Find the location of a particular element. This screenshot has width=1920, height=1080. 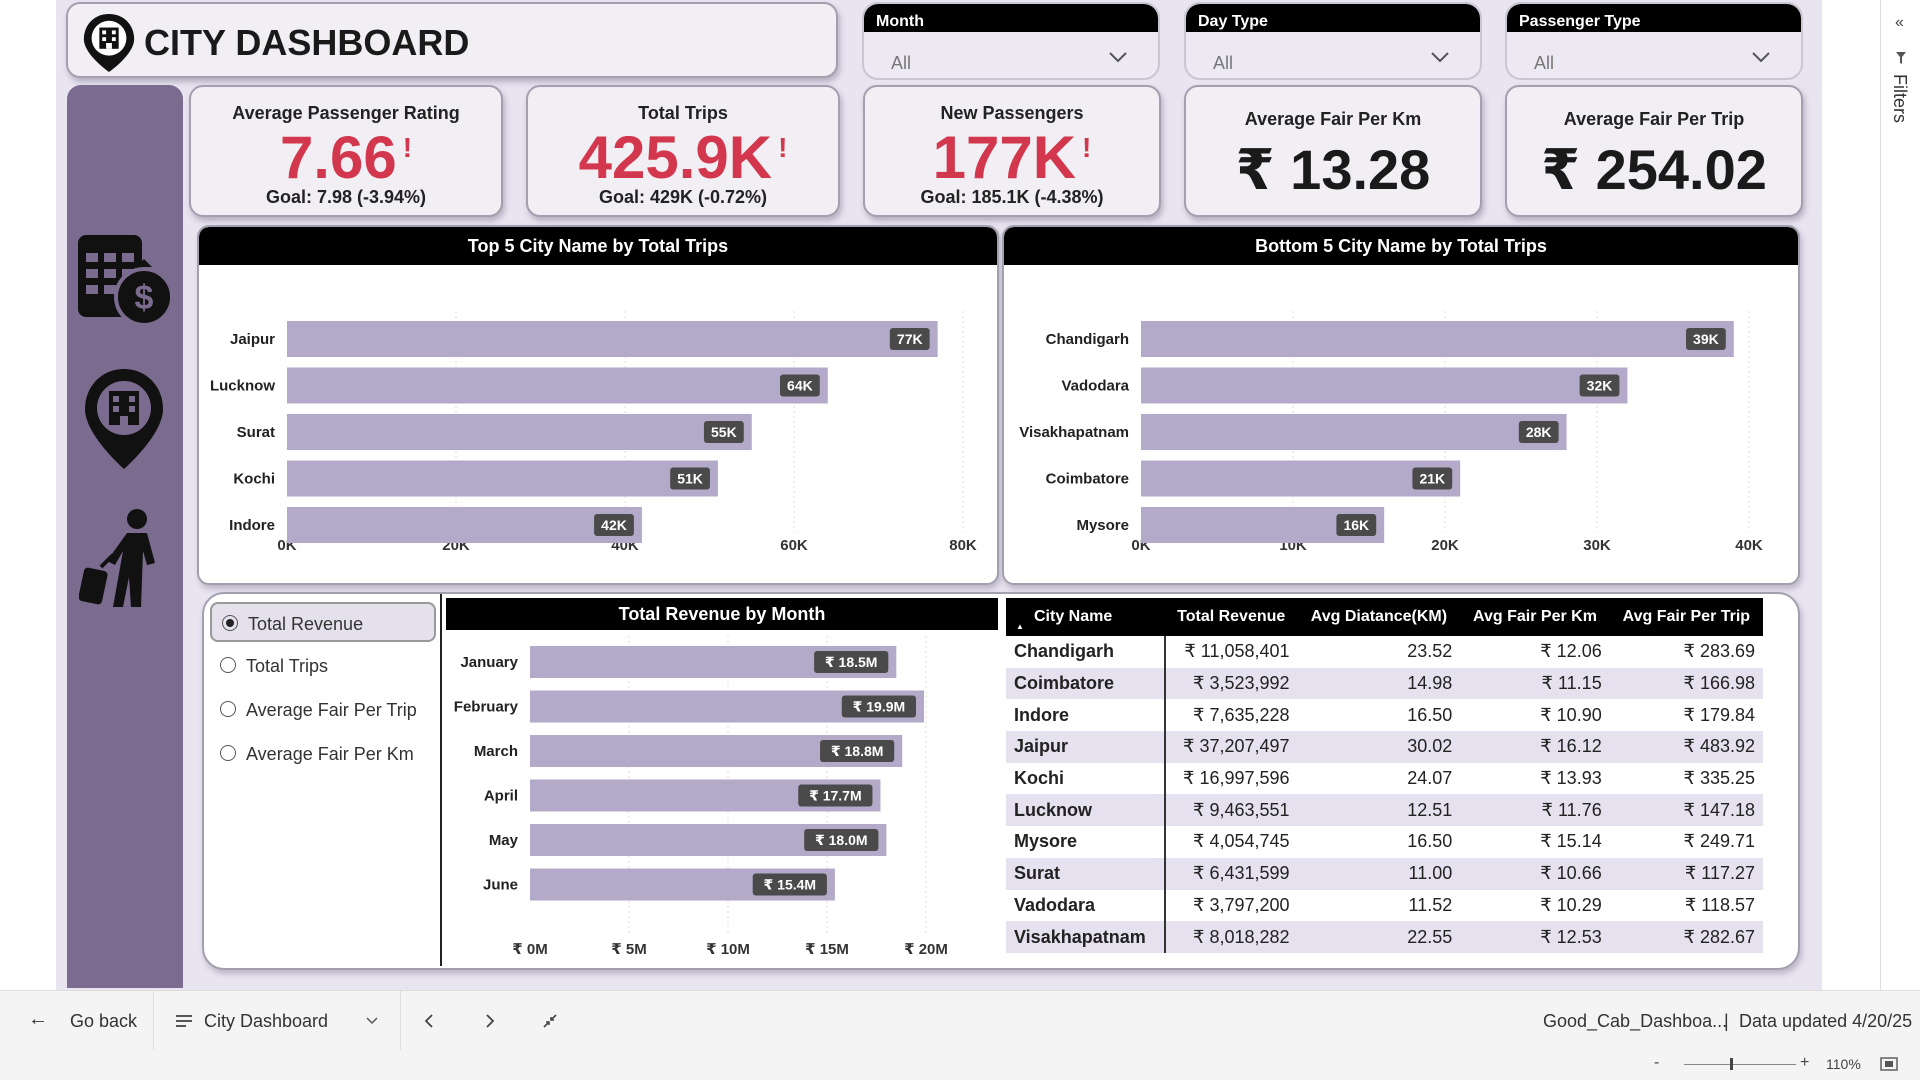

data-label: 55K is located at coordinates (724, 432).